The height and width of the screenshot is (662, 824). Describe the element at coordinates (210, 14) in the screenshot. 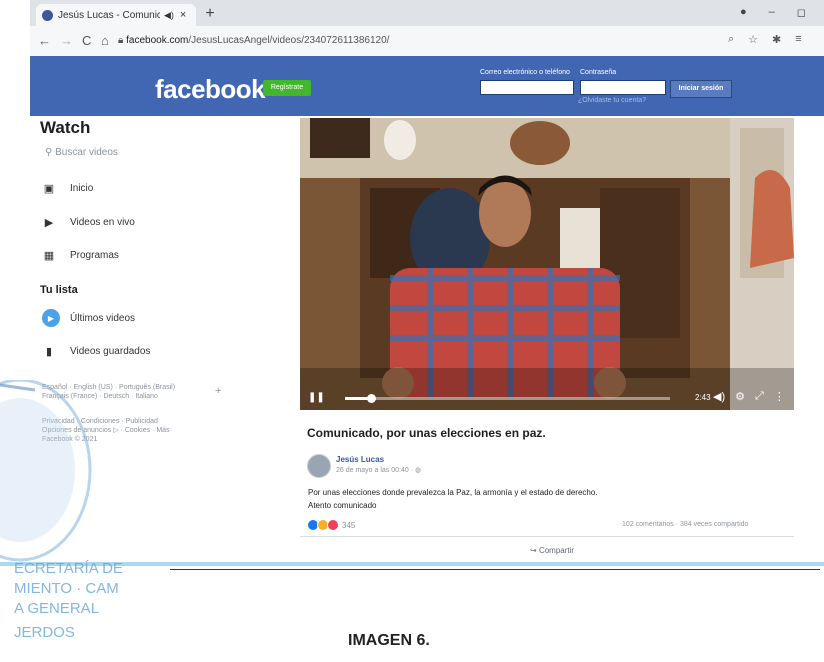

I see `new-tab-button: +` at that location.